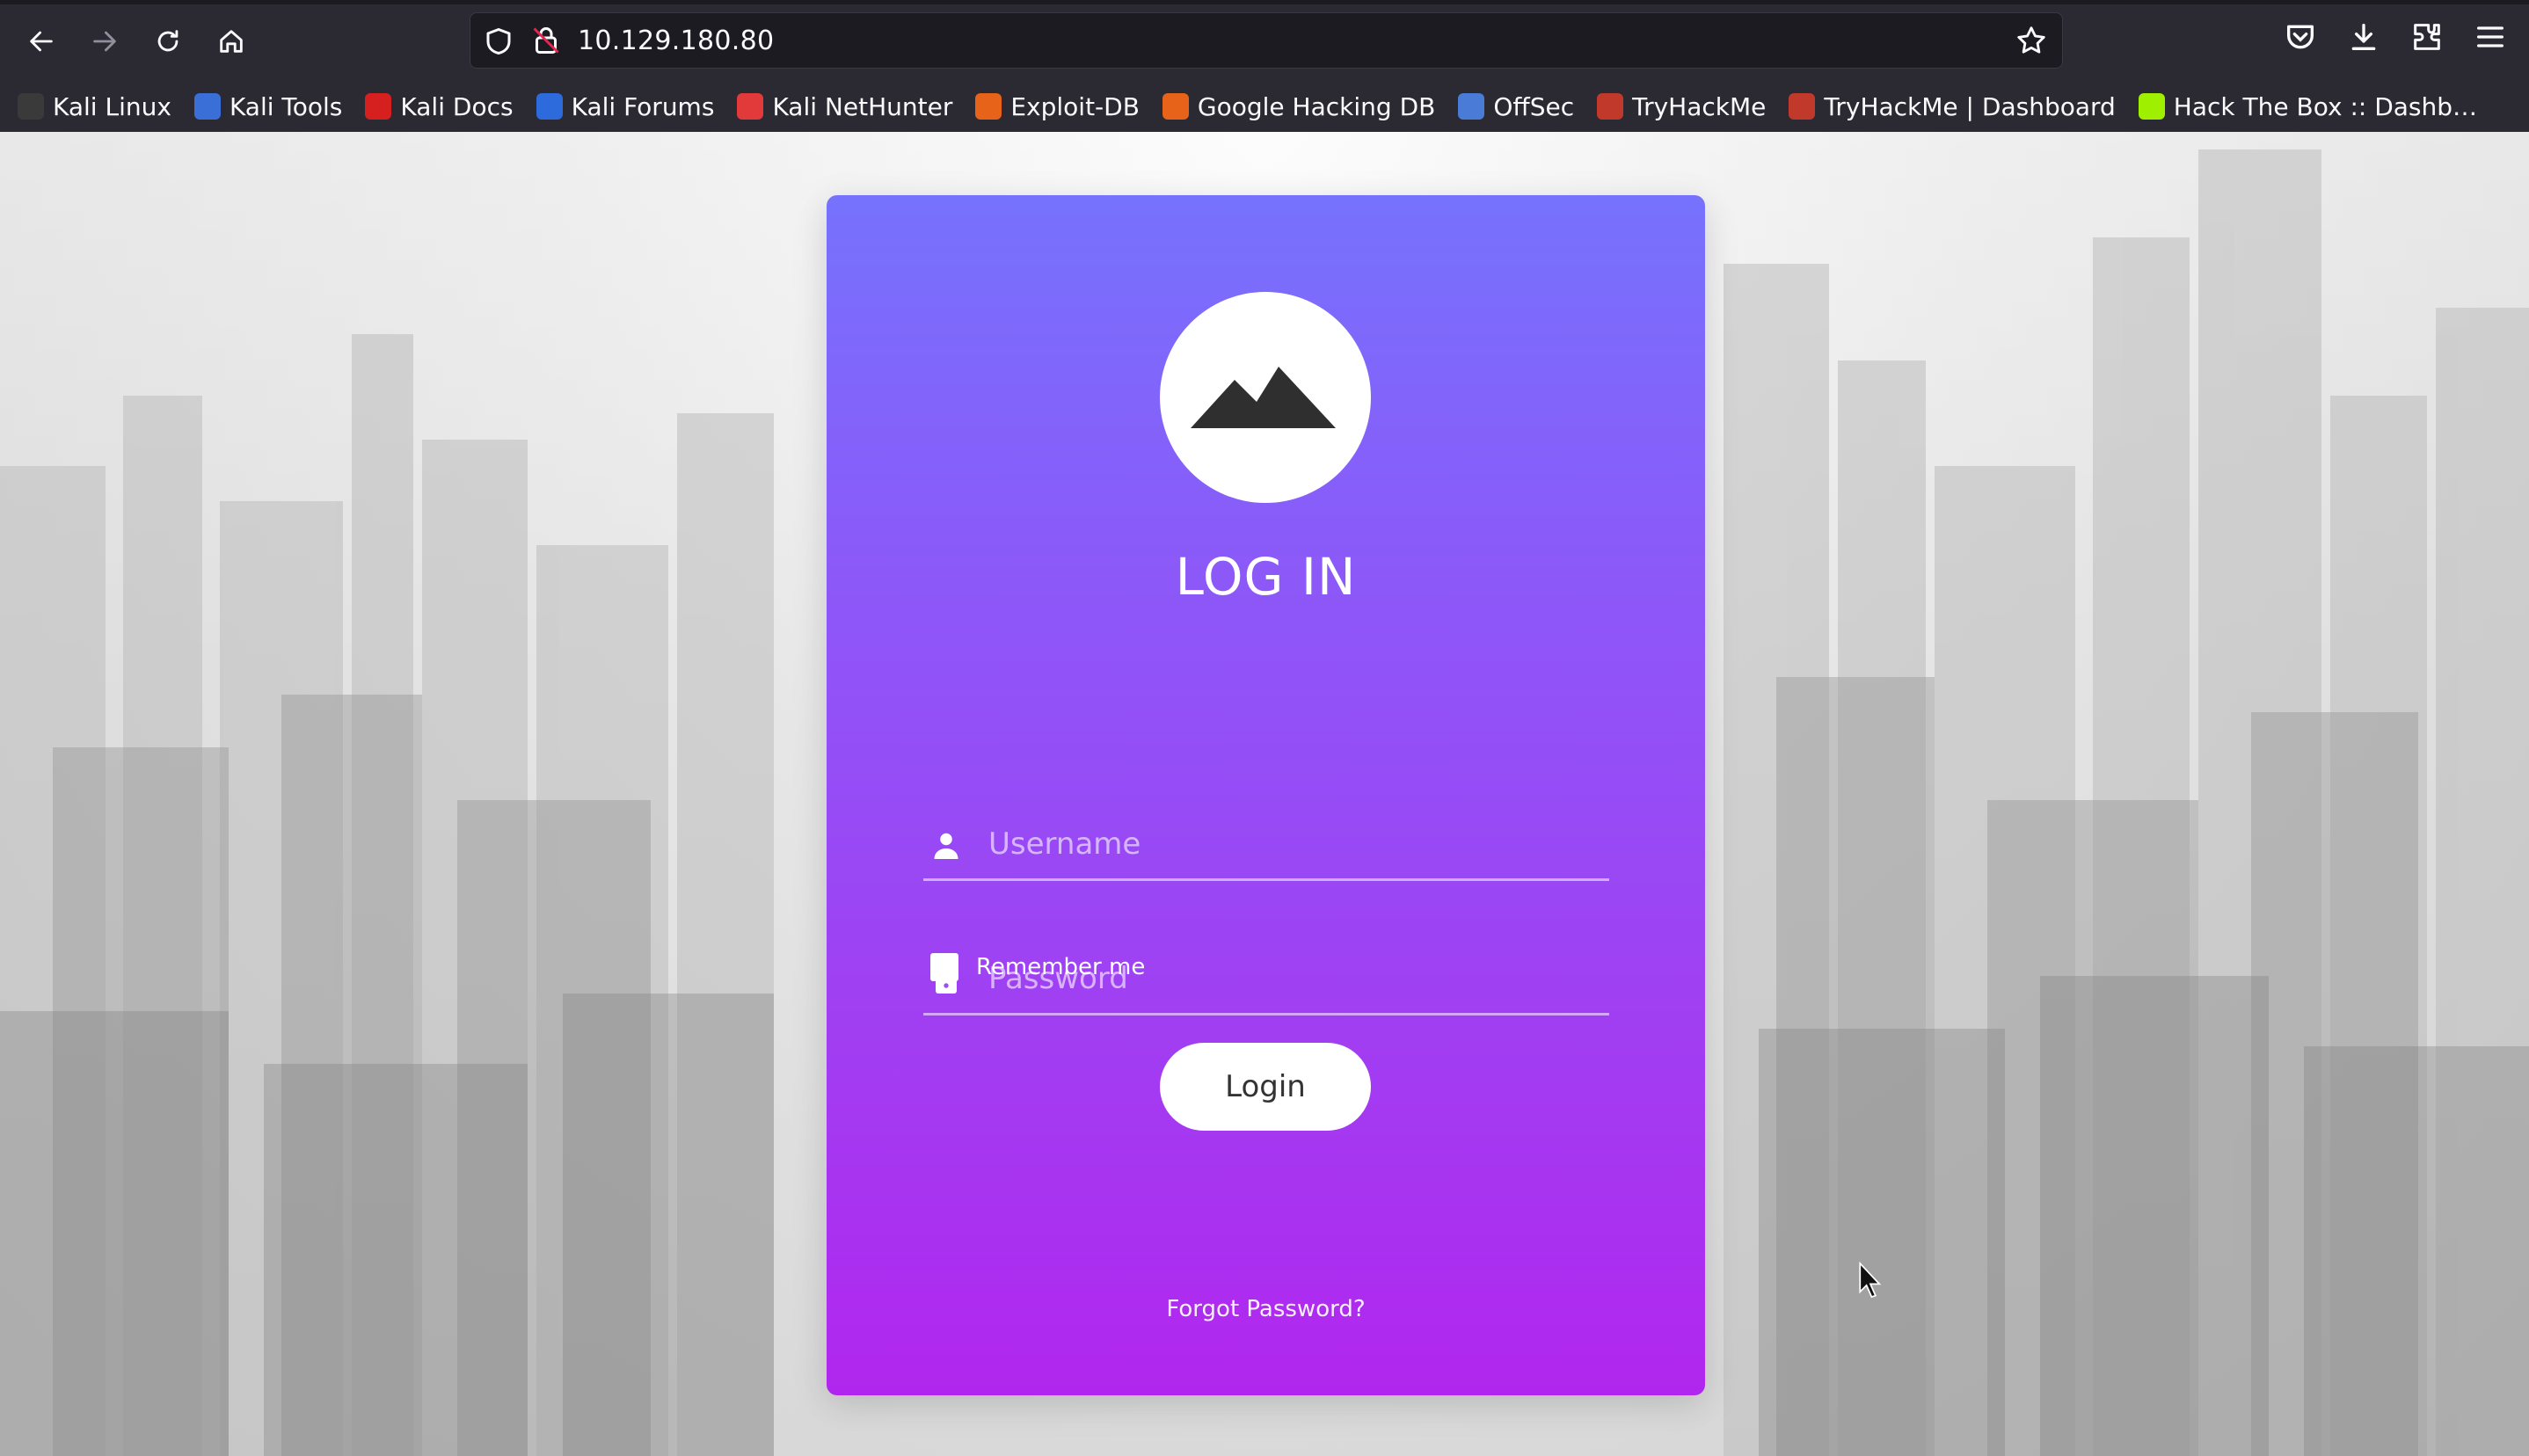 Image resolution: width=2529 pixels, height=1456 pixels. Describe the element at coordinates (946, 846) in the screenshot. I see `user-icon` at that location.